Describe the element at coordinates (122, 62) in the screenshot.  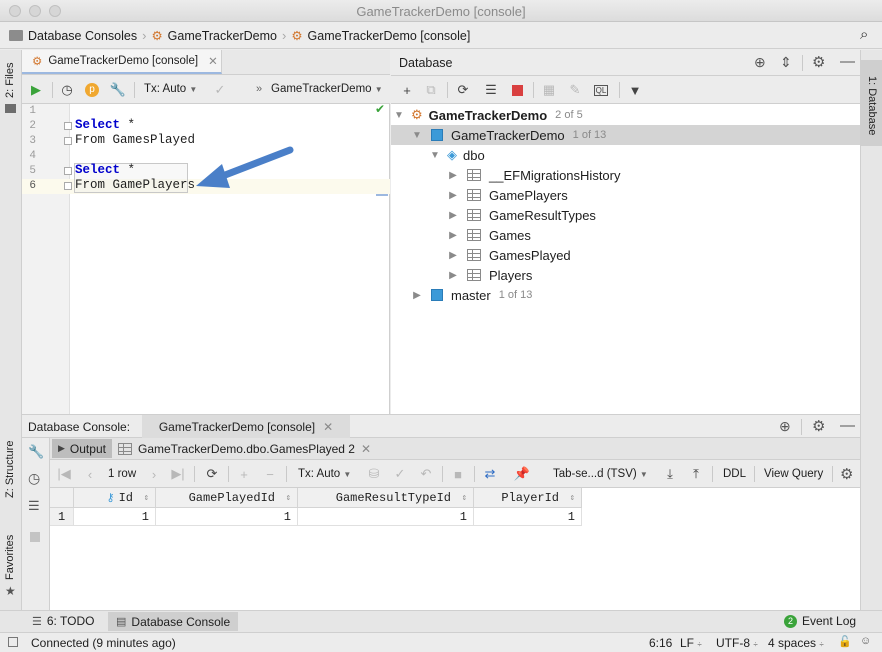
I see `editor-tab: ⚙ GameTrackerDemo [console] ✕` at that location.